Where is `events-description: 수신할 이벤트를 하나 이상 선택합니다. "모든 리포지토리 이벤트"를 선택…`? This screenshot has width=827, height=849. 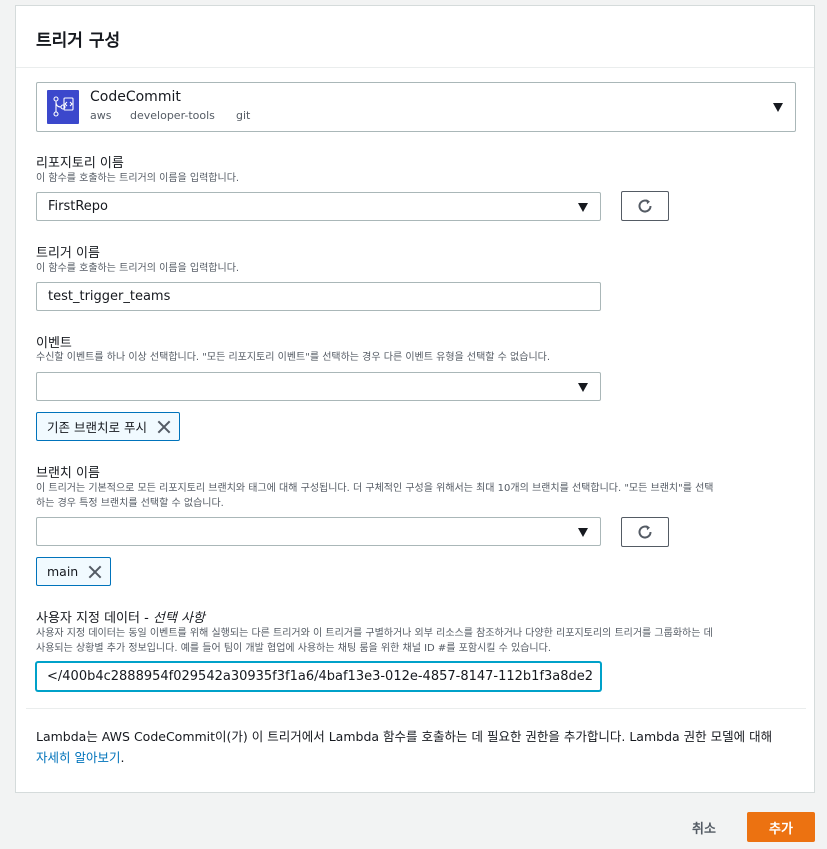
events-description: 수신할 이벤트를 하나 이상 선택합니다. "모든 리포지토리 이벤트"를 선택… is located at coordinates (293, 357).